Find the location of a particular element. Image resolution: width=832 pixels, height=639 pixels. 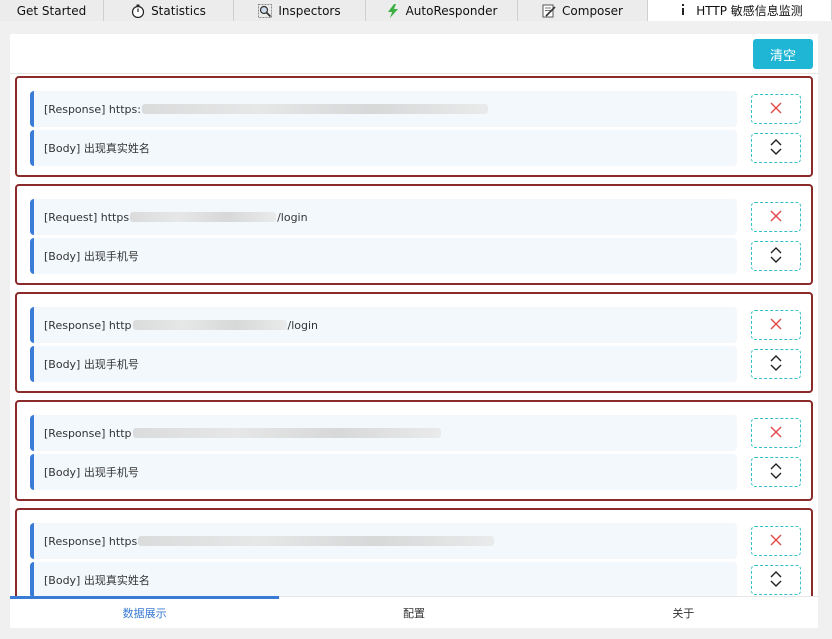

entry-url-row: [Response] https is located at coordinates (383, 541).